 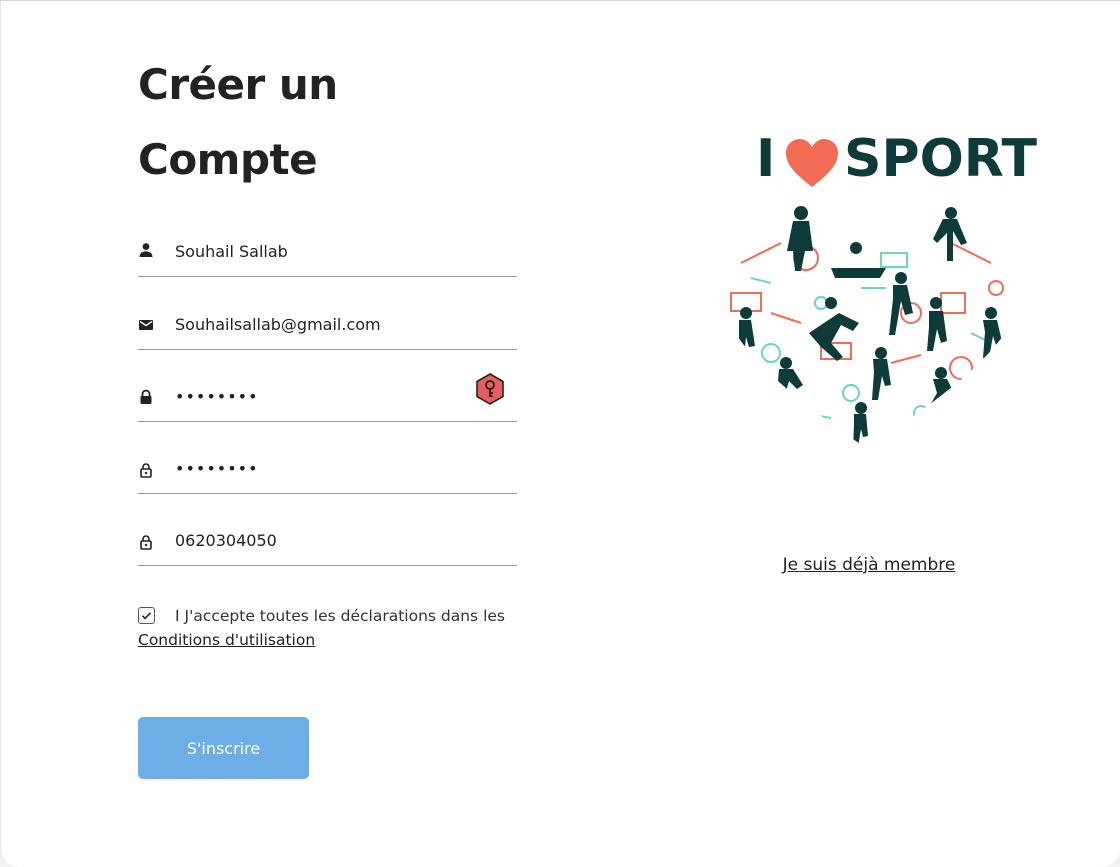 What do you see at coordinates (871, 323) in the screenshot?
I see `sport-heart-collage` at bounding box center [871, 323].